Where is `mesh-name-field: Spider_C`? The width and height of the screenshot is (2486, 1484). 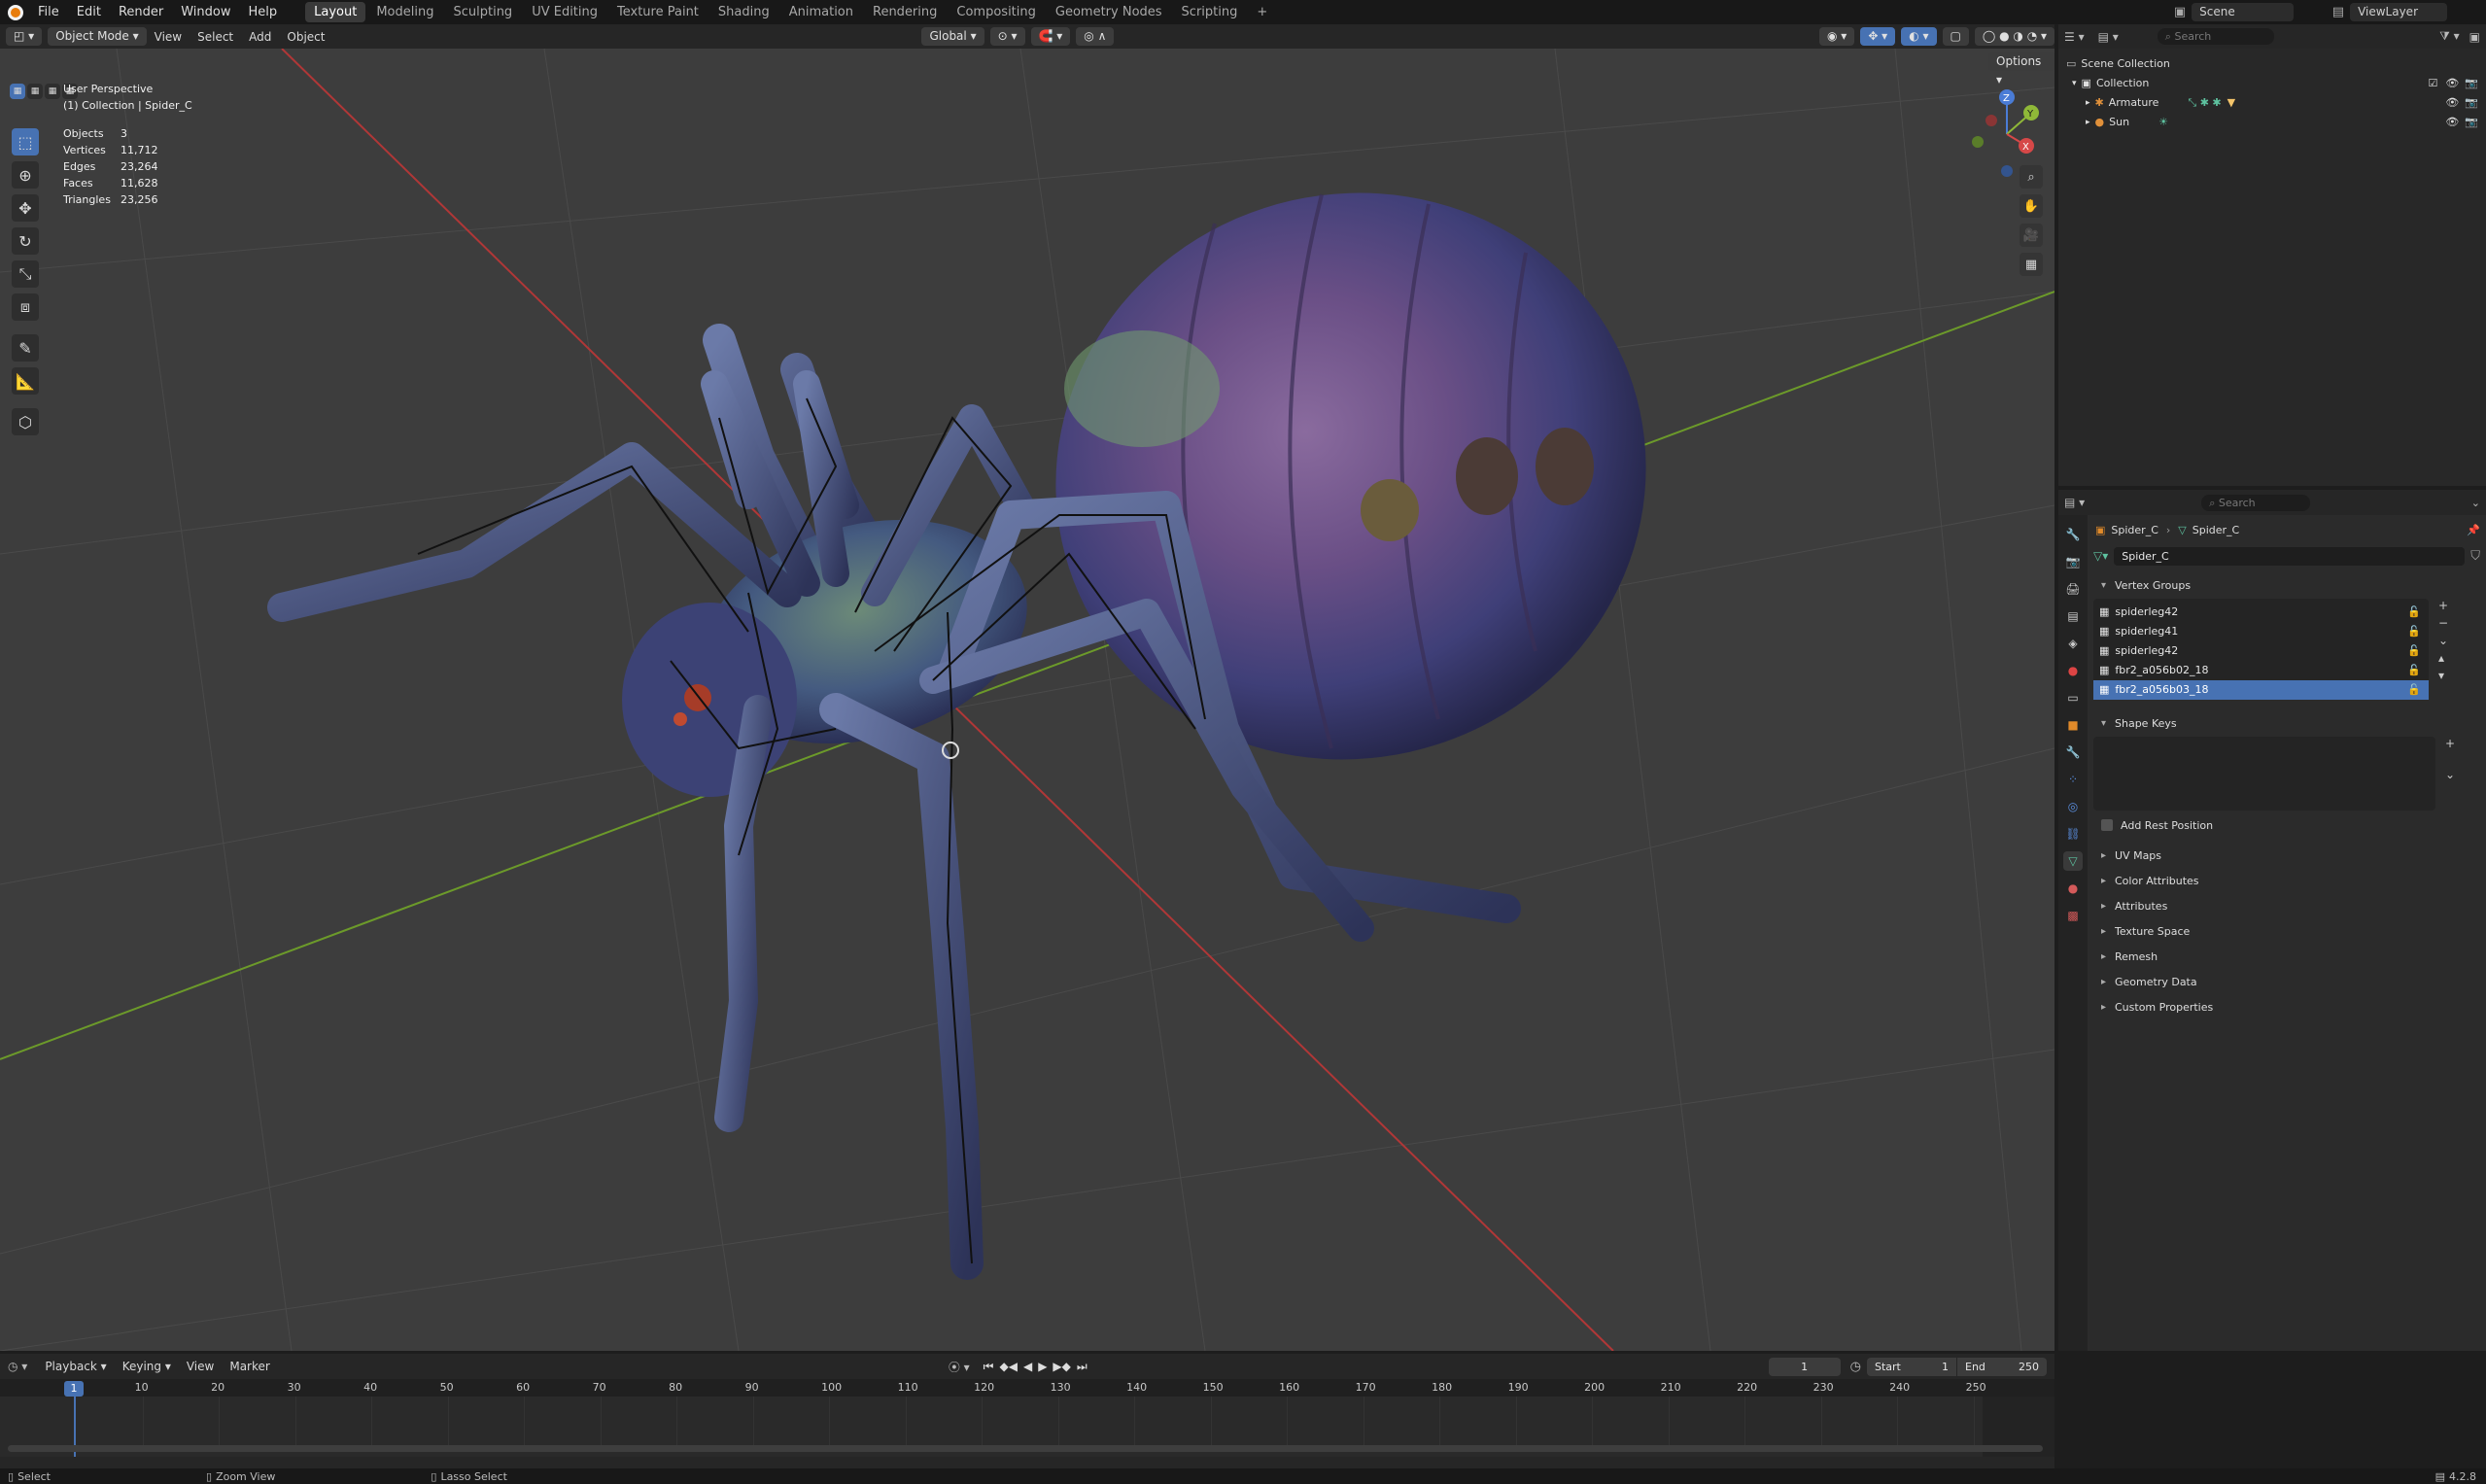 mesh-name-field: Spider_C is located at coordinates (2290, 556).